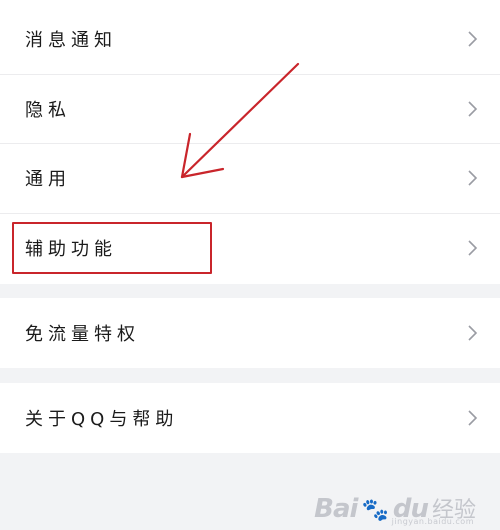 Image resolution: width=500 pixels, height=530 pixels. What do you see at coordinates (250, 39) in the screenshot?
I see `menu-item-notifications: 消息通知` at bounding box center [250, 39].